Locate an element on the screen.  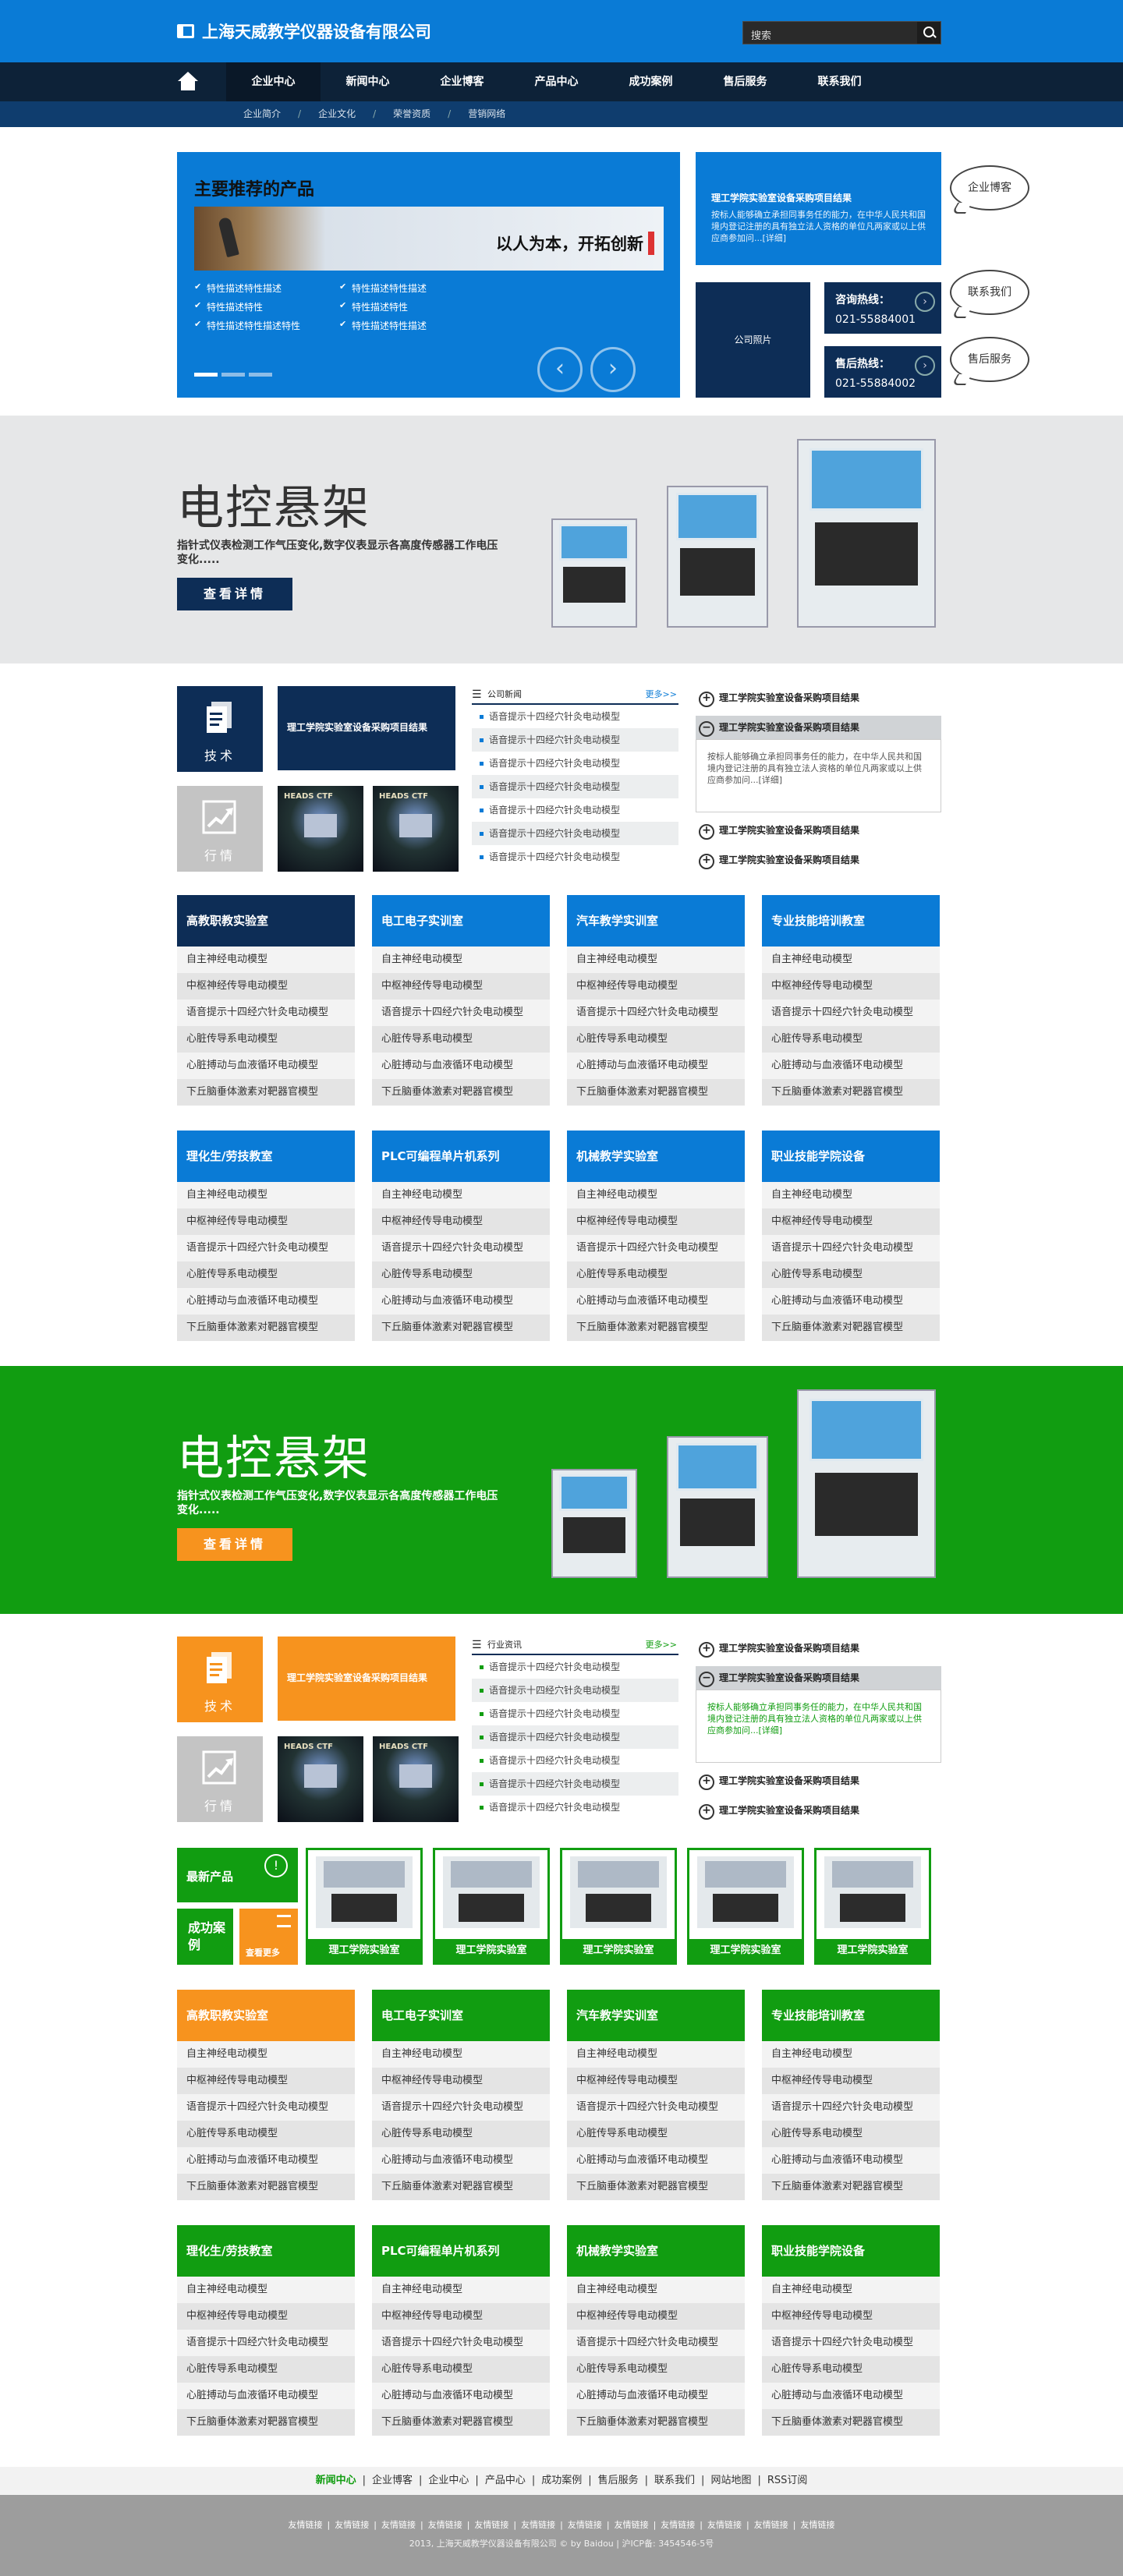
category-title: 专业技能培训教室 is located at coordinates (851, 2015).